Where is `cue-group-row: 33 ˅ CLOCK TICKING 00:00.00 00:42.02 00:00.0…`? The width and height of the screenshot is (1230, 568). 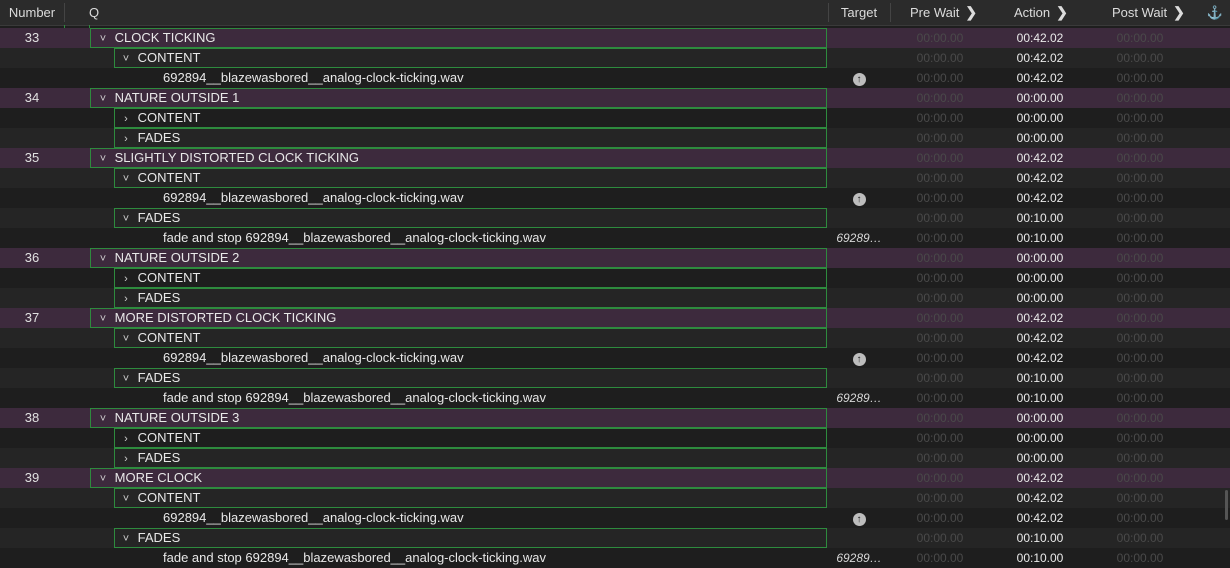
cue-group-row: 33 ˅ CLOCK TICKING 00:00.00 00:42.02 00:00.0… is located at coordinates (615, 38).